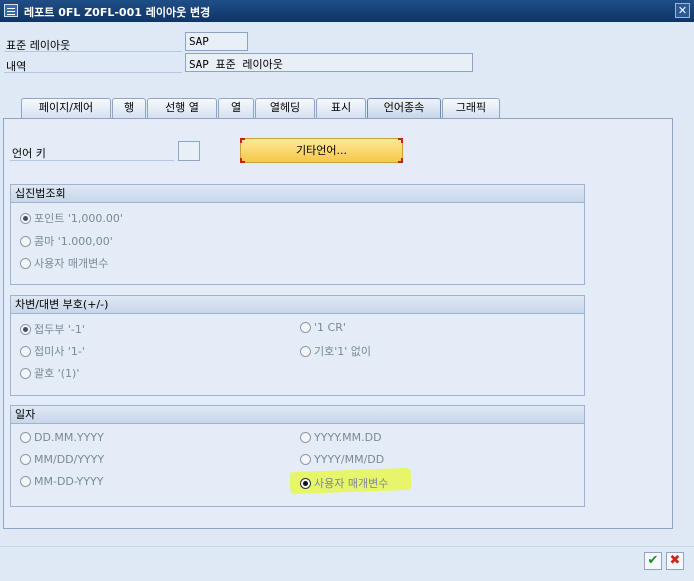 This screenshot has width=694, height=581. Describe the element at coordinates (471, 108) in the screenshot. I see `tab-graphics: 그래픽` at that location.